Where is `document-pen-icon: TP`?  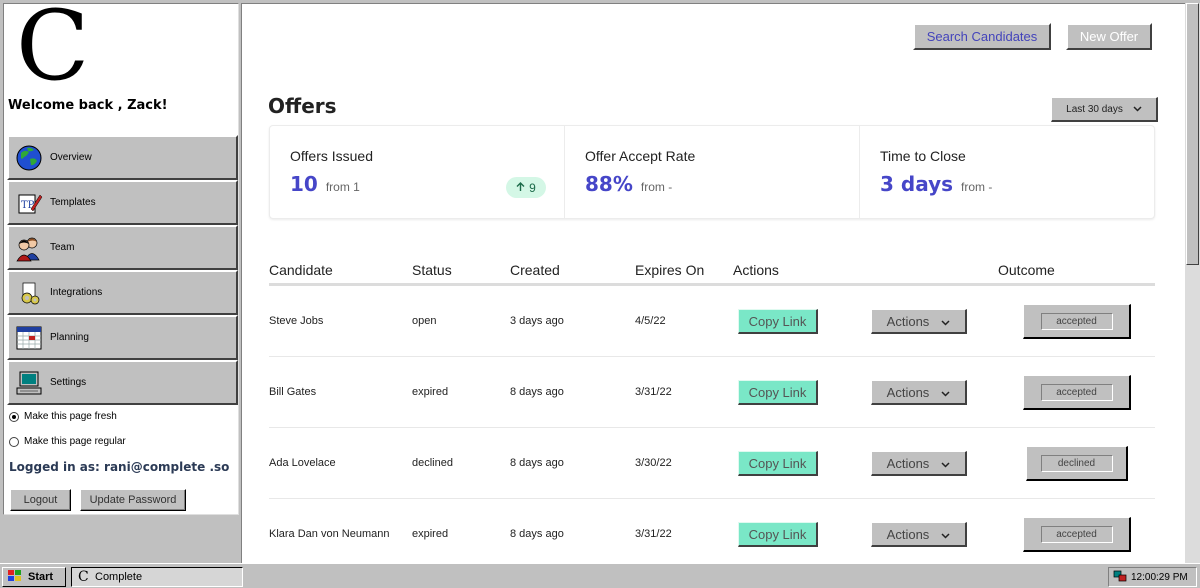
document-pen-icon: TP is located at coordinates (29, 203).